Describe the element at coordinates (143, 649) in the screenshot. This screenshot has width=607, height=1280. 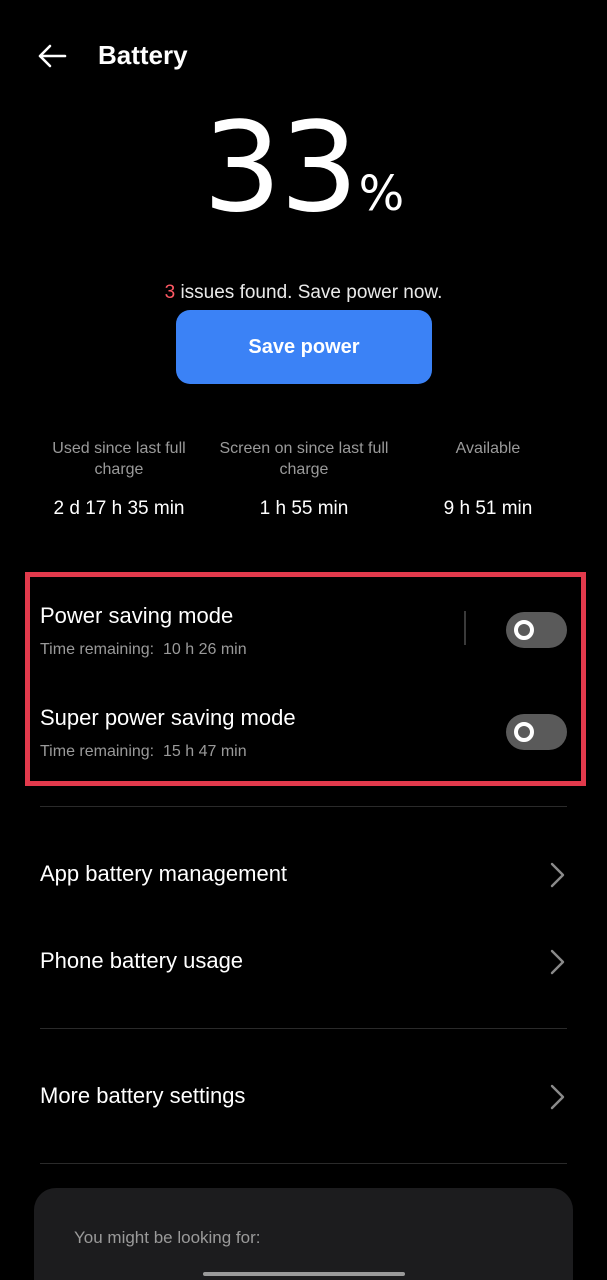
I see `power-saving-mode-time: Time remaining: 10 h 26 min` at that location.